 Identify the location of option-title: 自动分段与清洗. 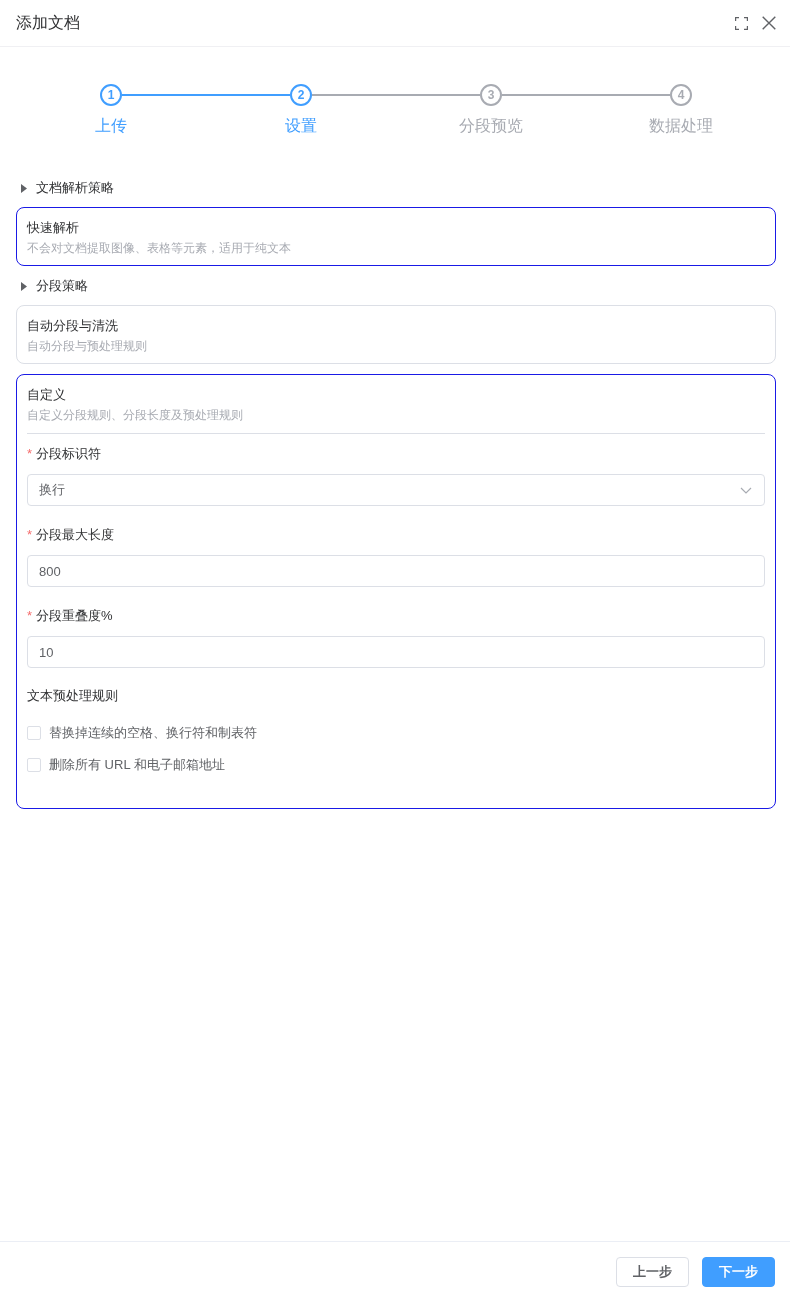
(73, 326).